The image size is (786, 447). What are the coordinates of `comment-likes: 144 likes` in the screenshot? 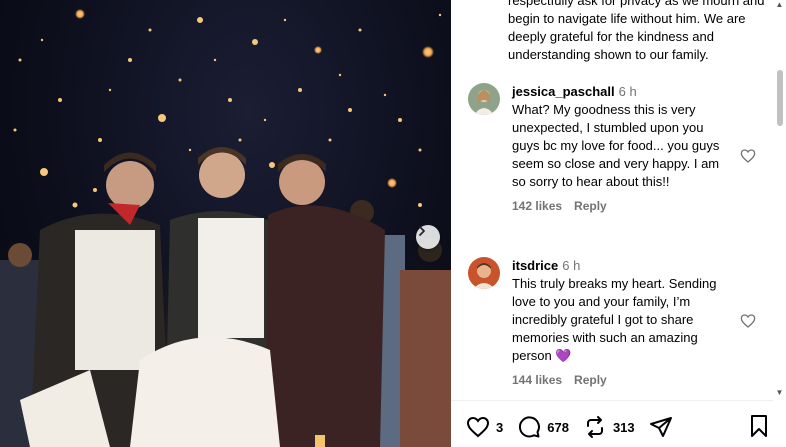 It's located at (537, 380).